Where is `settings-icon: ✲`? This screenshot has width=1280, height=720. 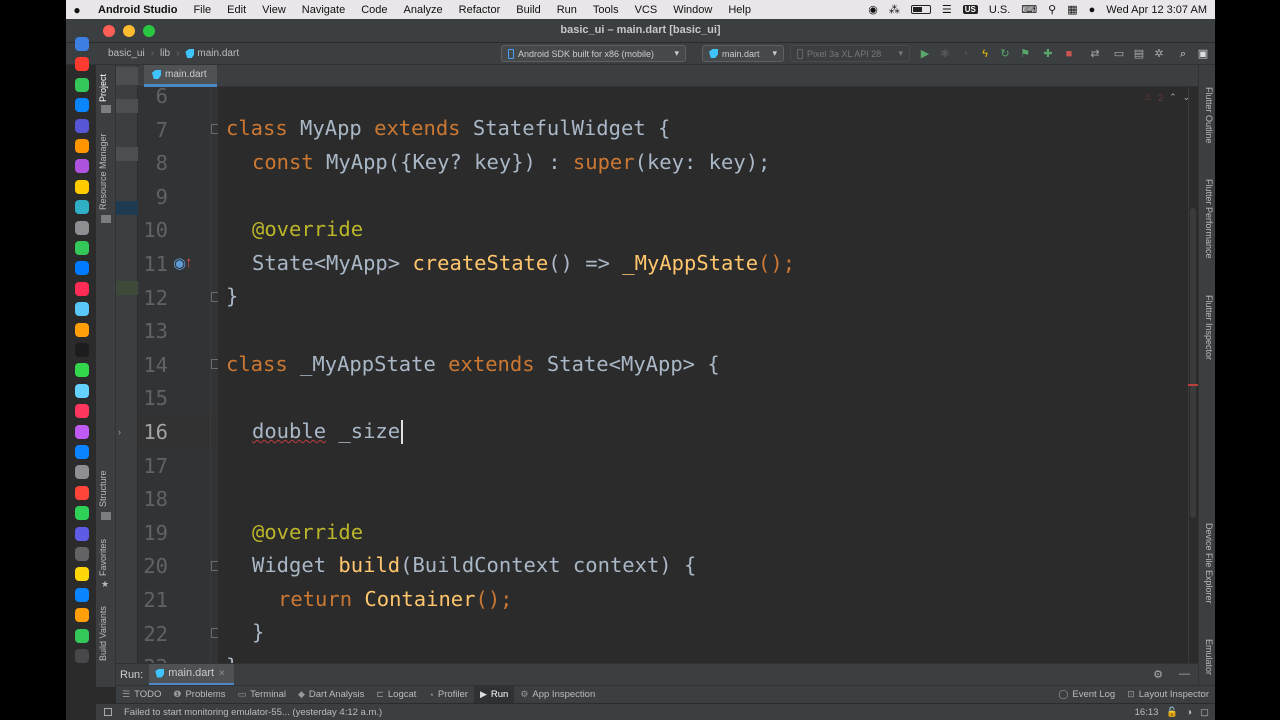 settings-icon: ✲ is located at coordinates (1159, 54).